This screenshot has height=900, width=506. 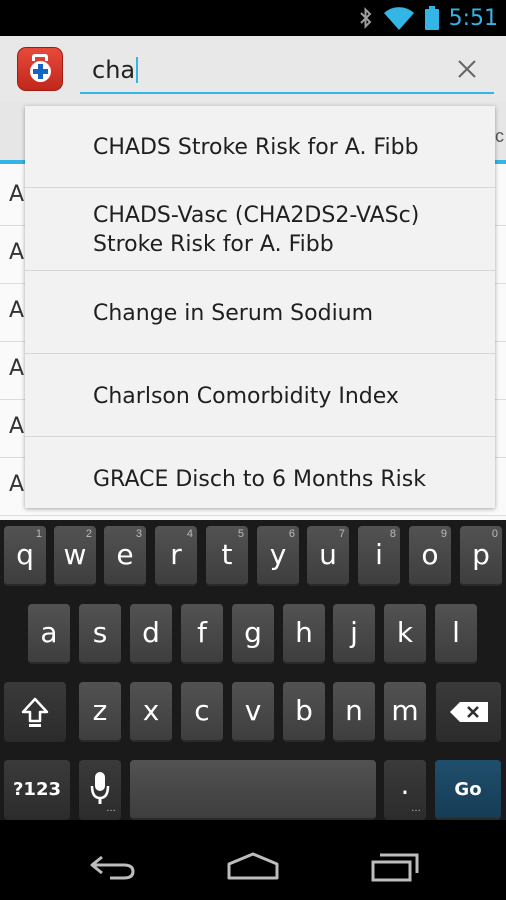 I want to click on key-a: a, so click(x=49, y=634).